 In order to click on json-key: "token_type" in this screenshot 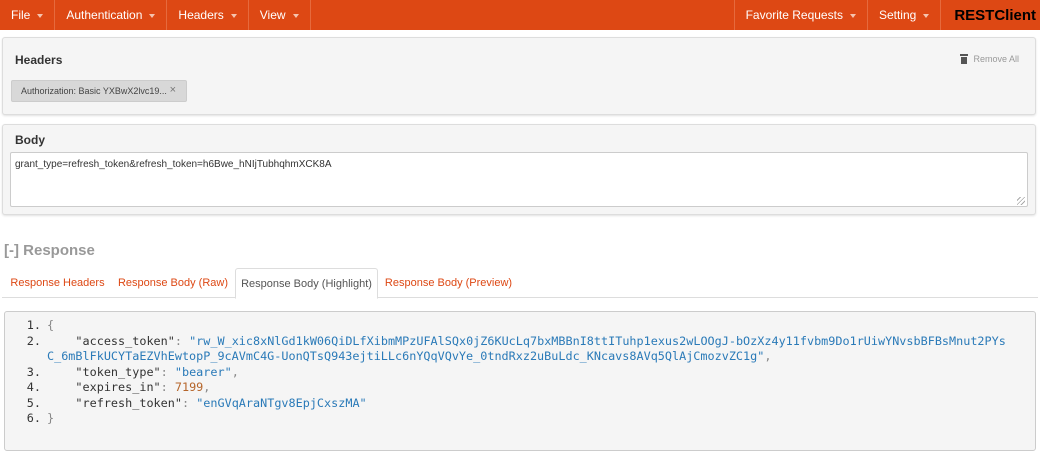, I will do `click(118, 371)`.